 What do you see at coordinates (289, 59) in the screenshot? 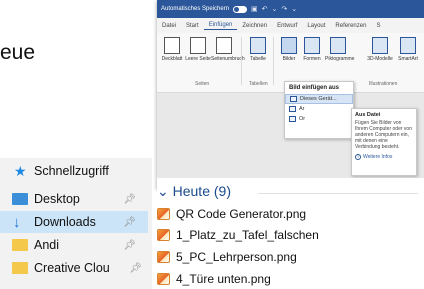
I see `bilder-label: Bilder` at bounding box center [289, 59].